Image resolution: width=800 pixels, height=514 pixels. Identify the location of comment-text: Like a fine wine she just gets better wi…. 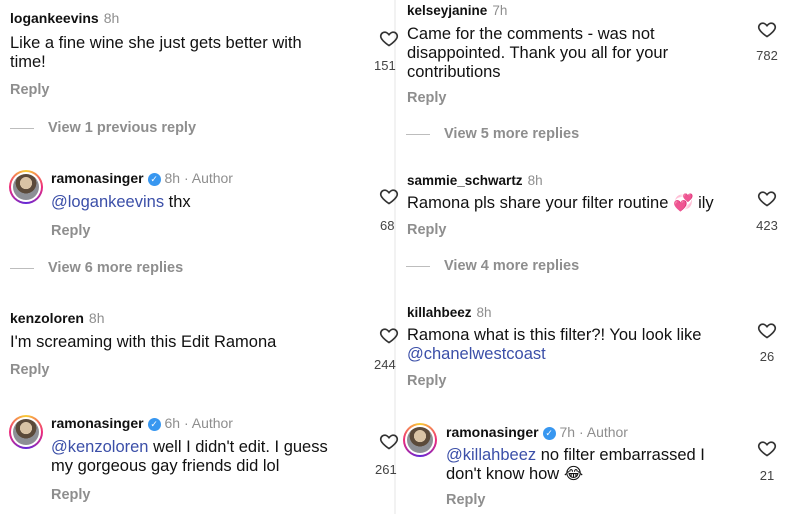
(156, 52).